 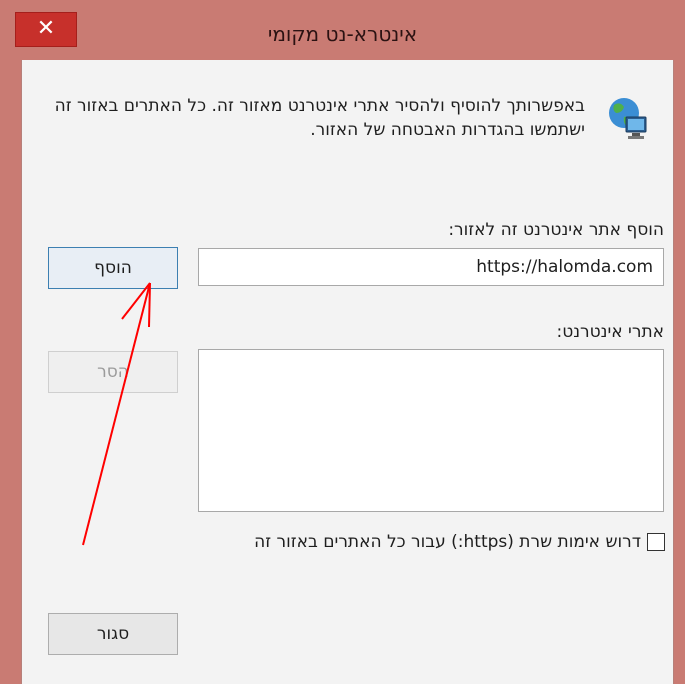 What do you see at coordinates (5, 342) in the screenshot?
I see `window-frame-left` at bounding box center [5, 342].